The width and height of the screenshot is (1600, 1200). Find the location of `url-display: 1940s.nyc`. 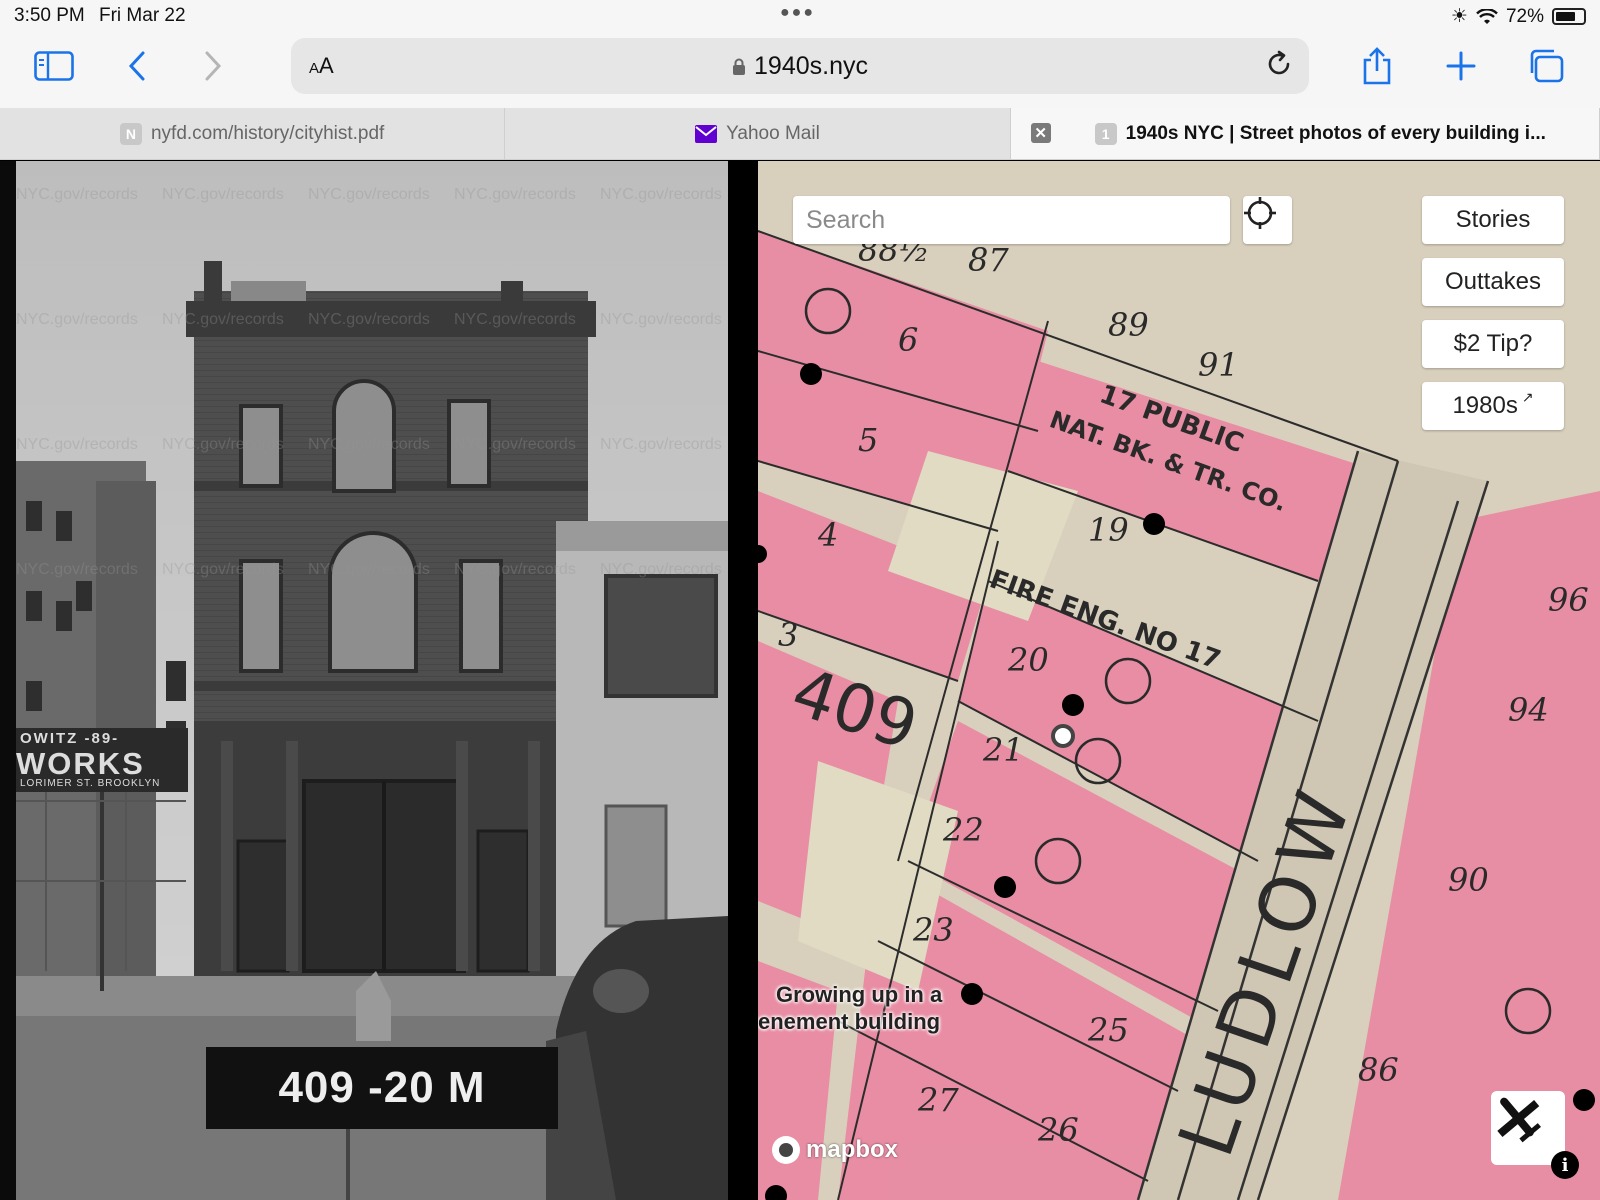

url-display: 1940s.nyc is located at coordinates (800, 66).